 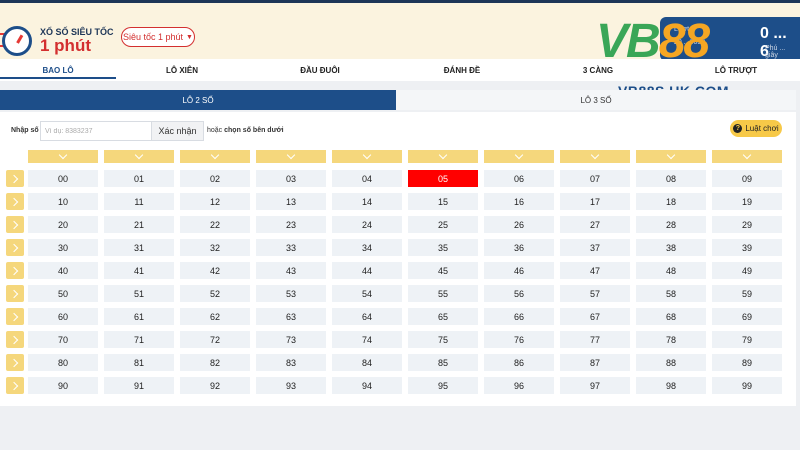 I want to click on number-cell: 46, so click(x=519, y=270).